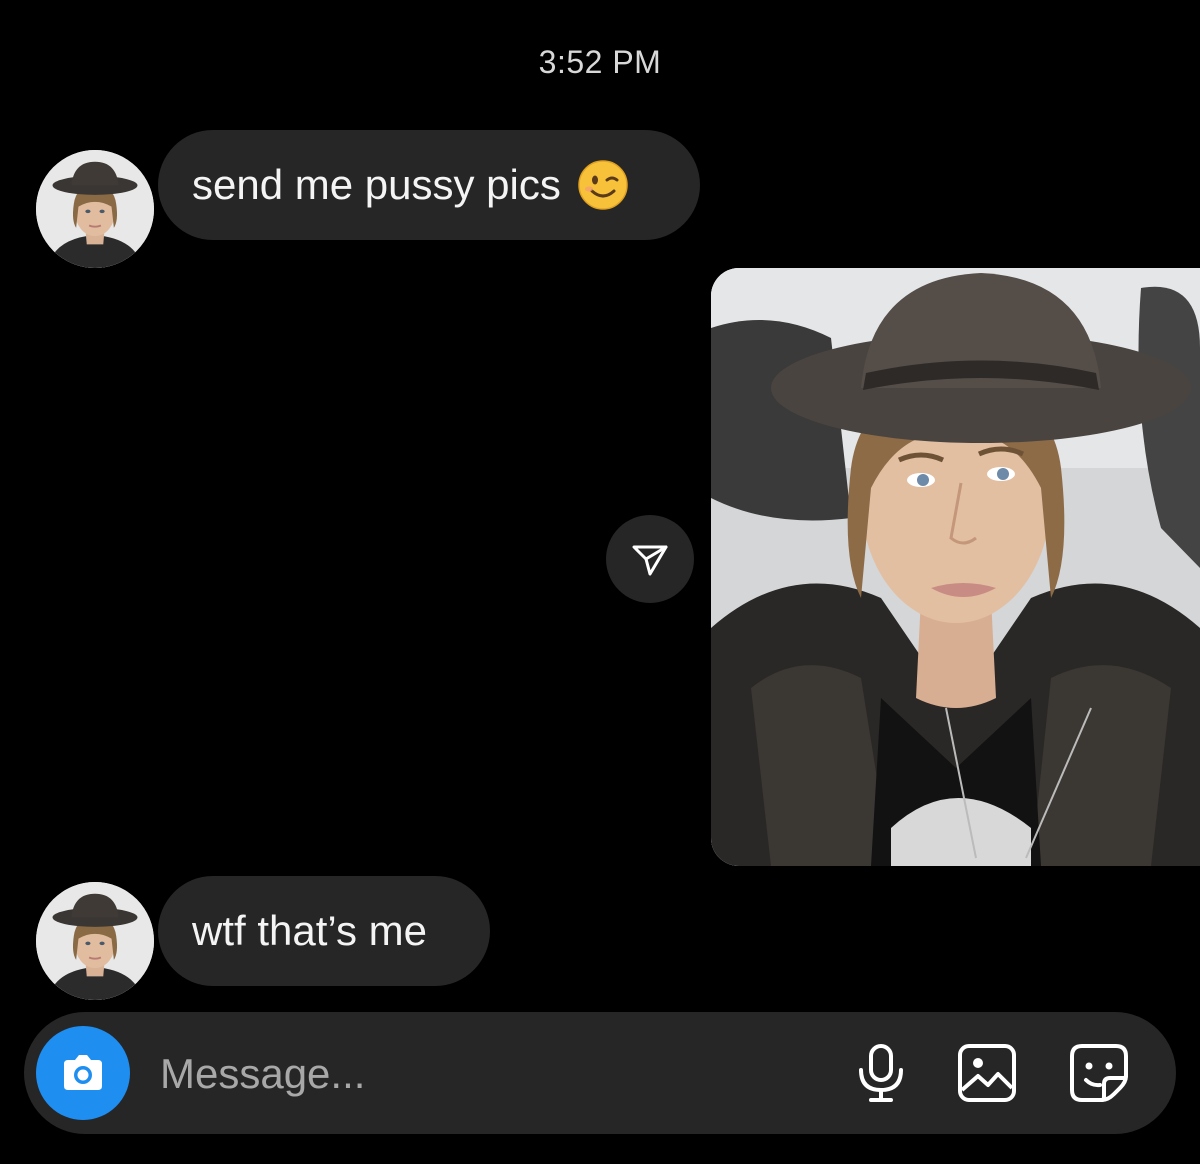 This screenshot has width=1200, height=1164. I want to click on microphone-icon, so click(881, 1073).